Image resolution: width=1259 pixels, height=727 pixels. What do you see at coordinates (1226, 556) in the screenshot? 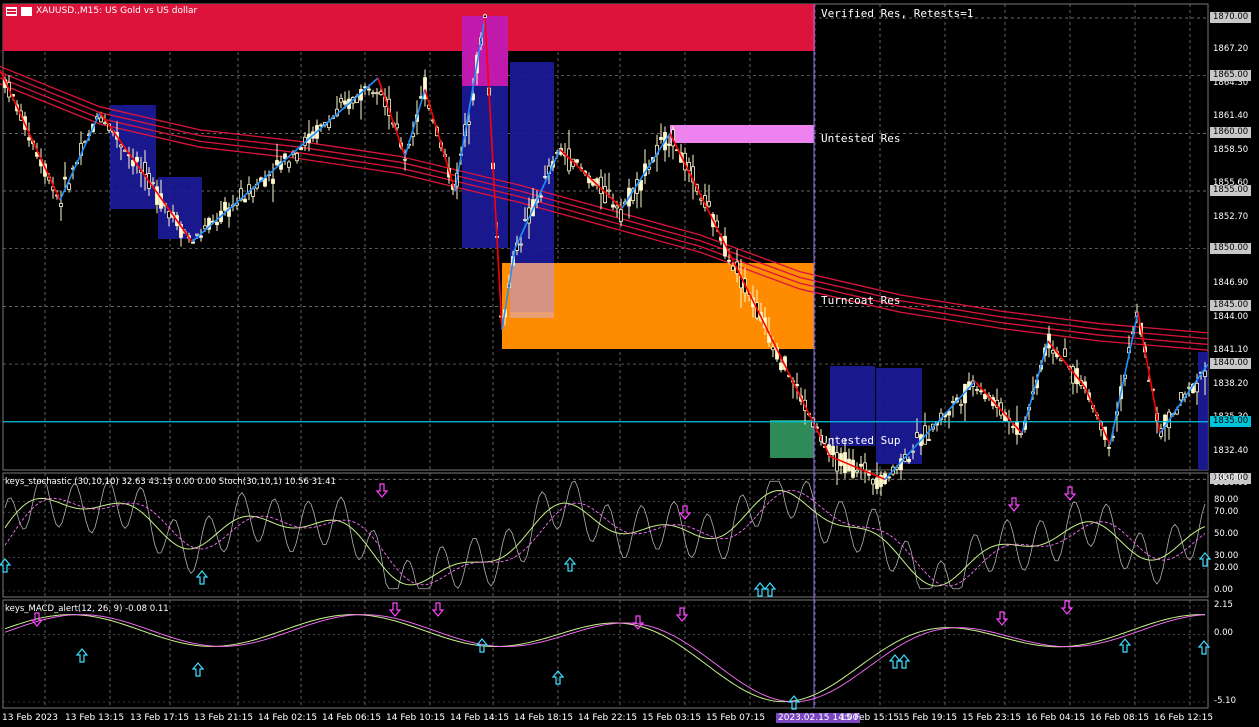
I see `stoch-axis-label: 30.00` at bounding box center [1226, 556].